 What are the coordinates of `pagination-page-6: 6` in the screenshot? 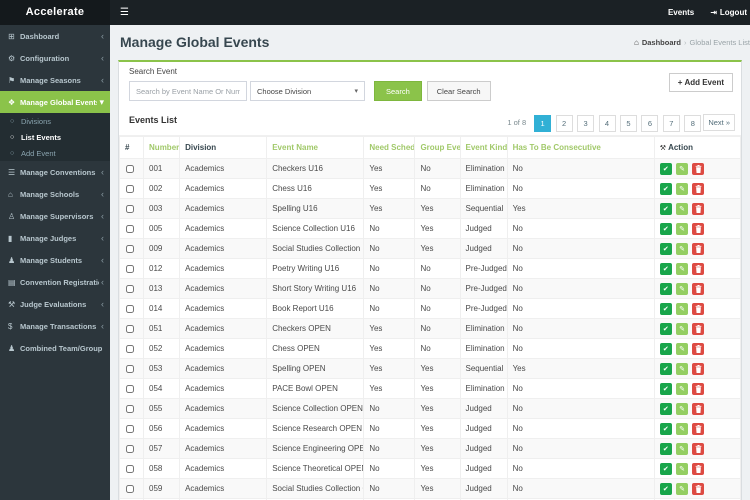 It's located at (650, 123).